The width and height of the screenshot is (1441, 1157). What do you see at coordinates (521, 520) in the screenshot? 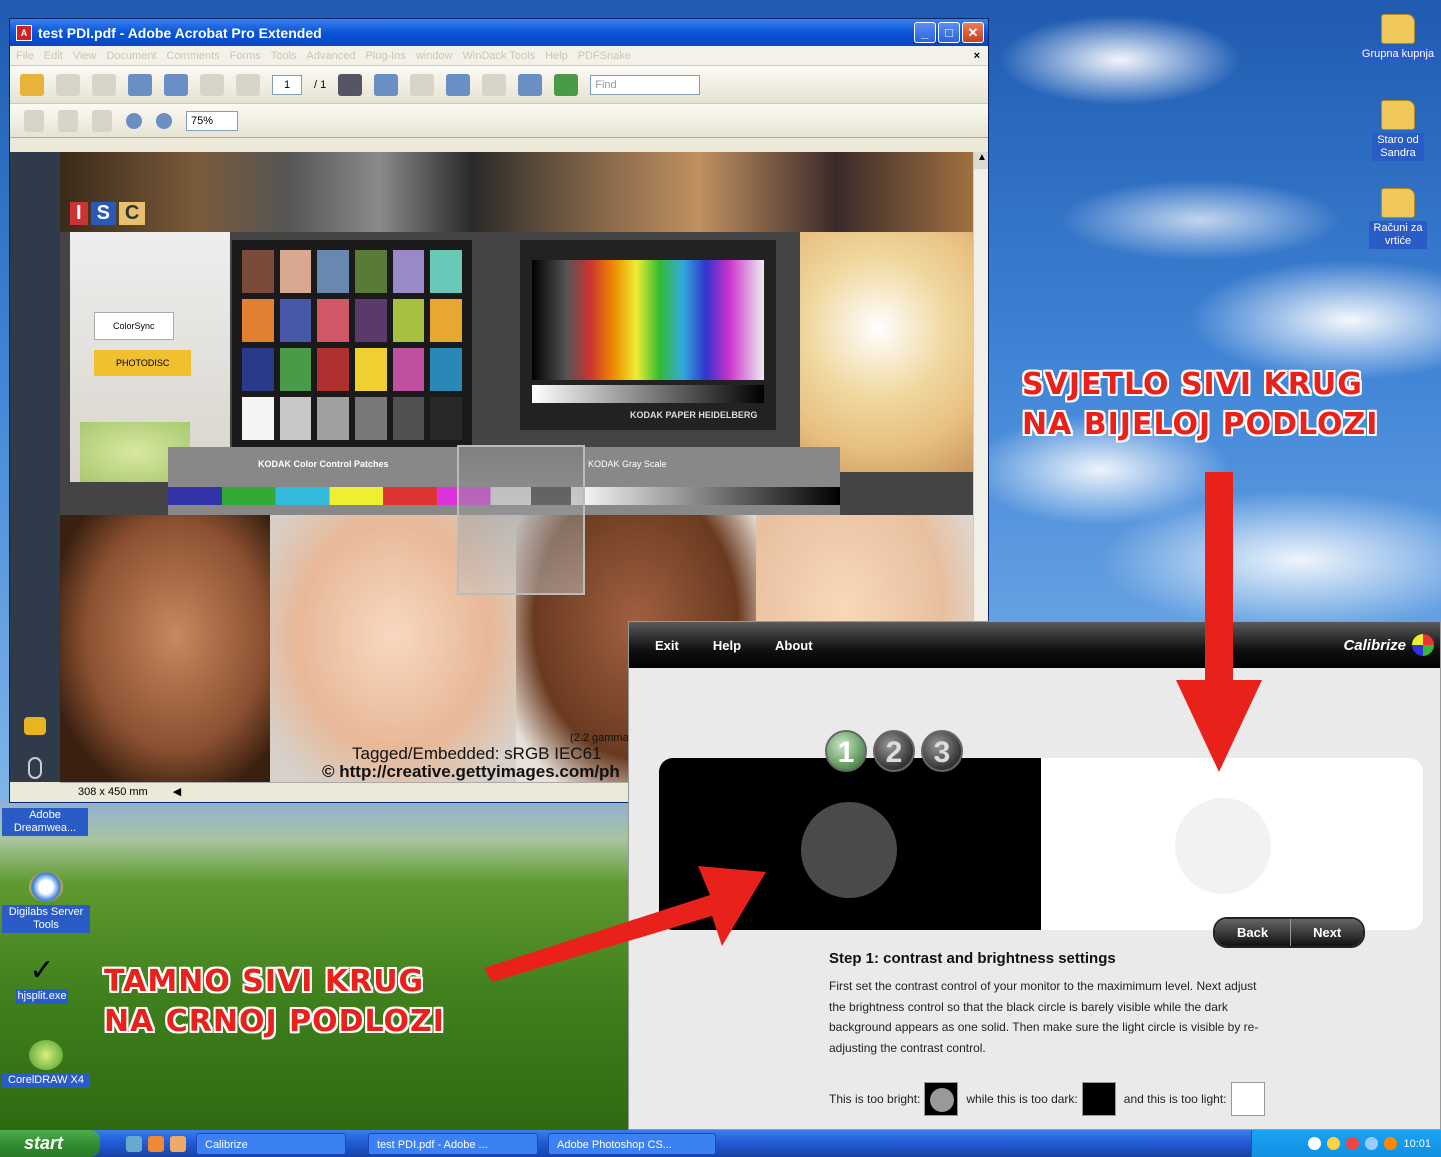
I see `gray-test-box` at bounding box center [521, 520].